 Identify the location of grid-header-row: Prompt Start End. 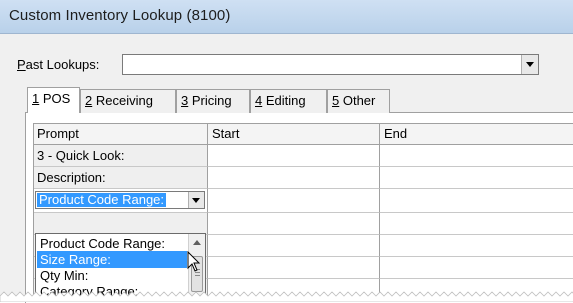
(303, 134).